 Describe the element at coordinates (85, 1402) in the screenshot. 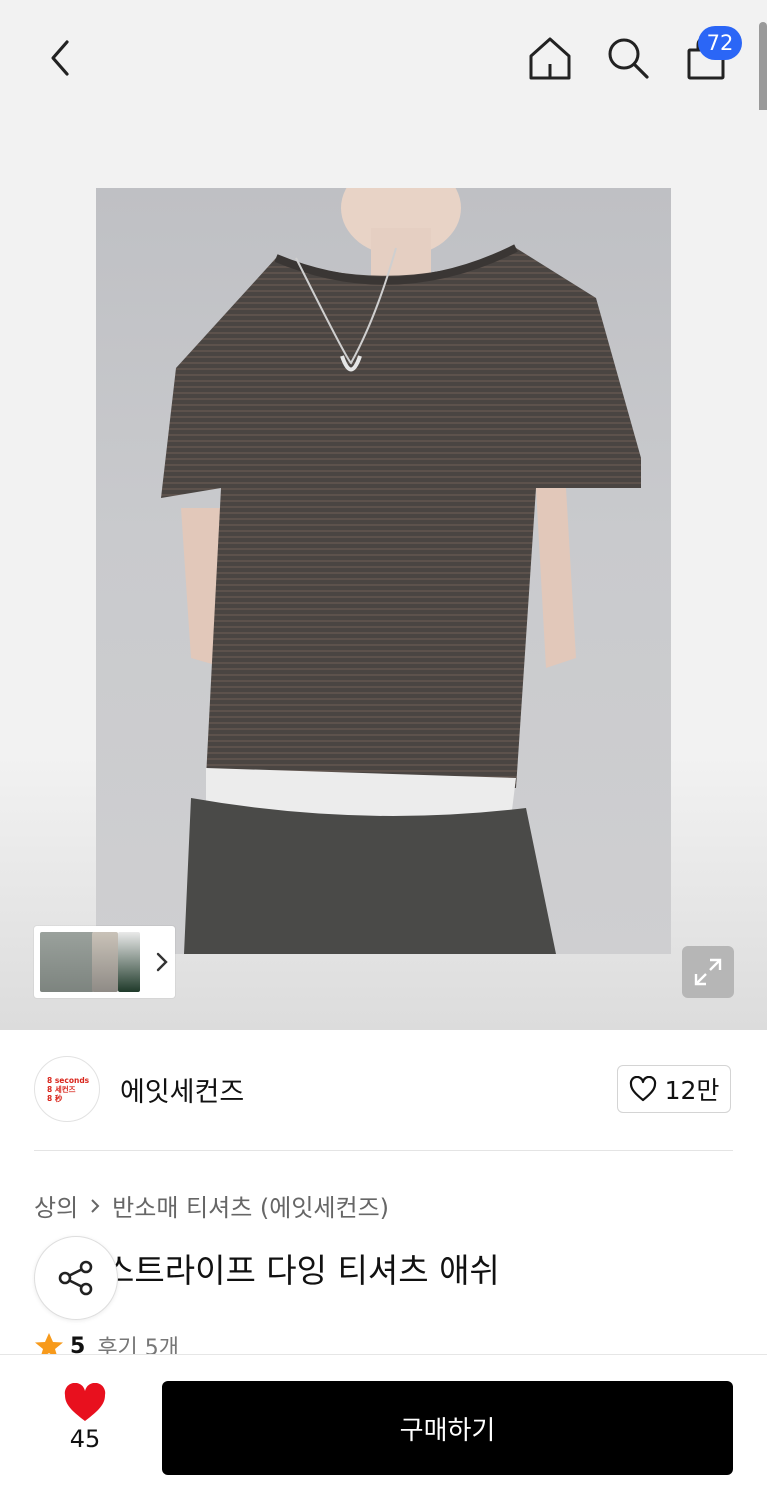

I see `heart-filled-icon` at that location.